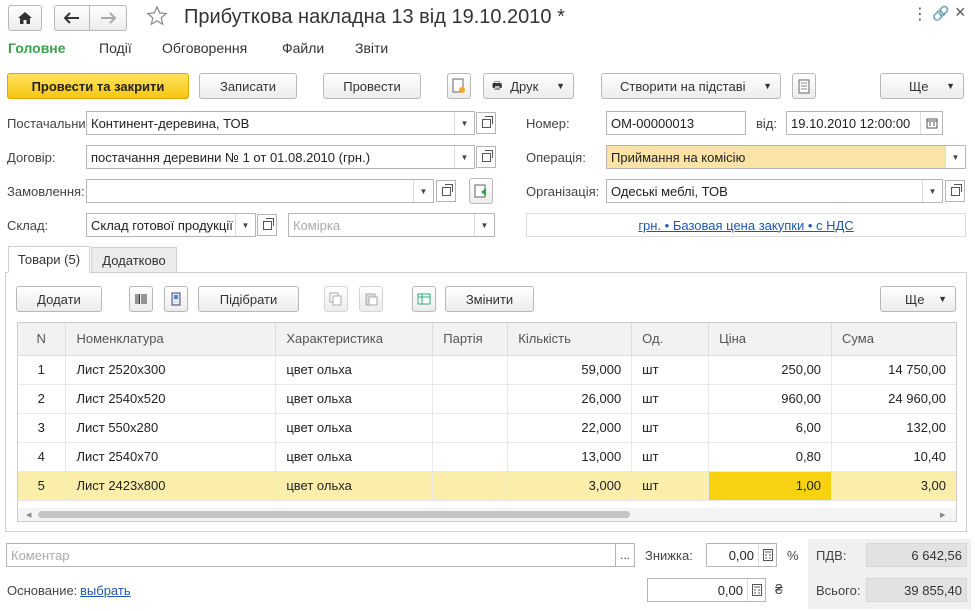 This screenshot has width=975, height=611. What do you see at coordinates (391, 225) in the screenshot?
I see `cell-field: Комірка ▼` at bounding box center [391, 225].